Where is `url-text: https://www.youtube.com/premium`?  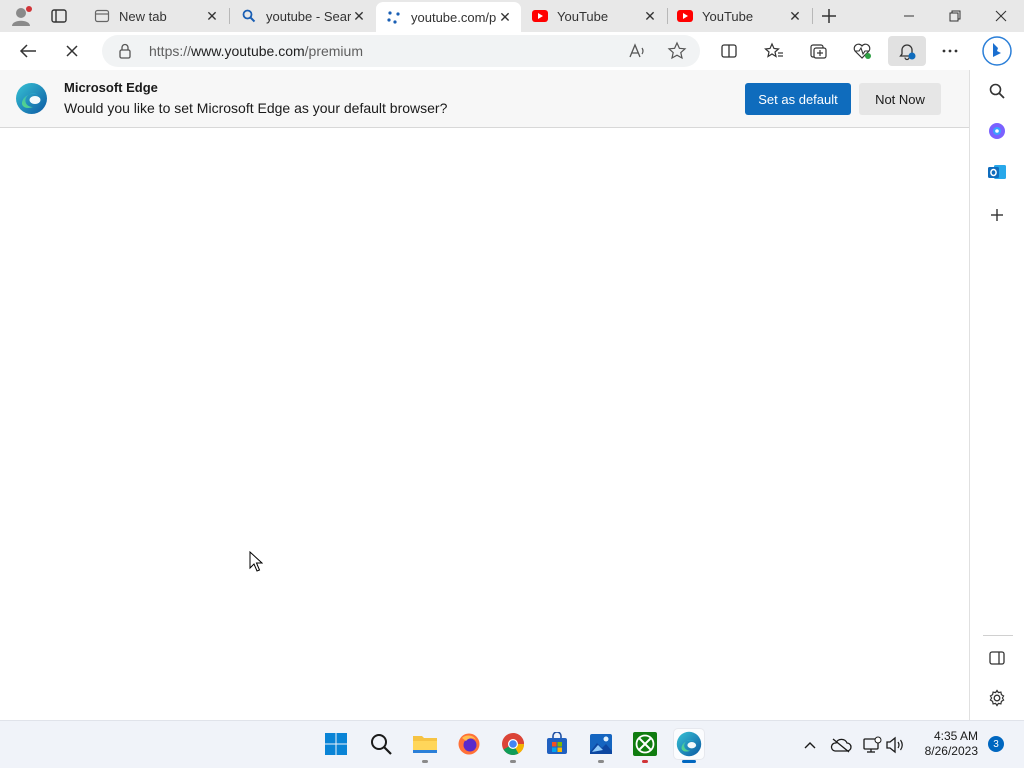 url-text: https://www.youtube.com/premium is located at coordinates (256, 51).